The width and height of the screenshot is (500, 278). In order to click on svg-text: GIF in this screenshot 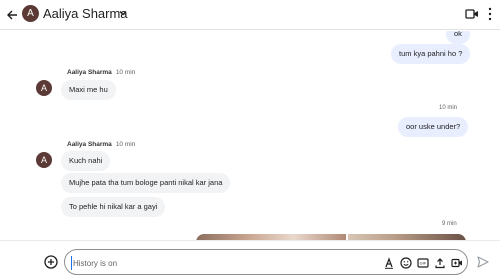, I will do `click(423, 263)`.